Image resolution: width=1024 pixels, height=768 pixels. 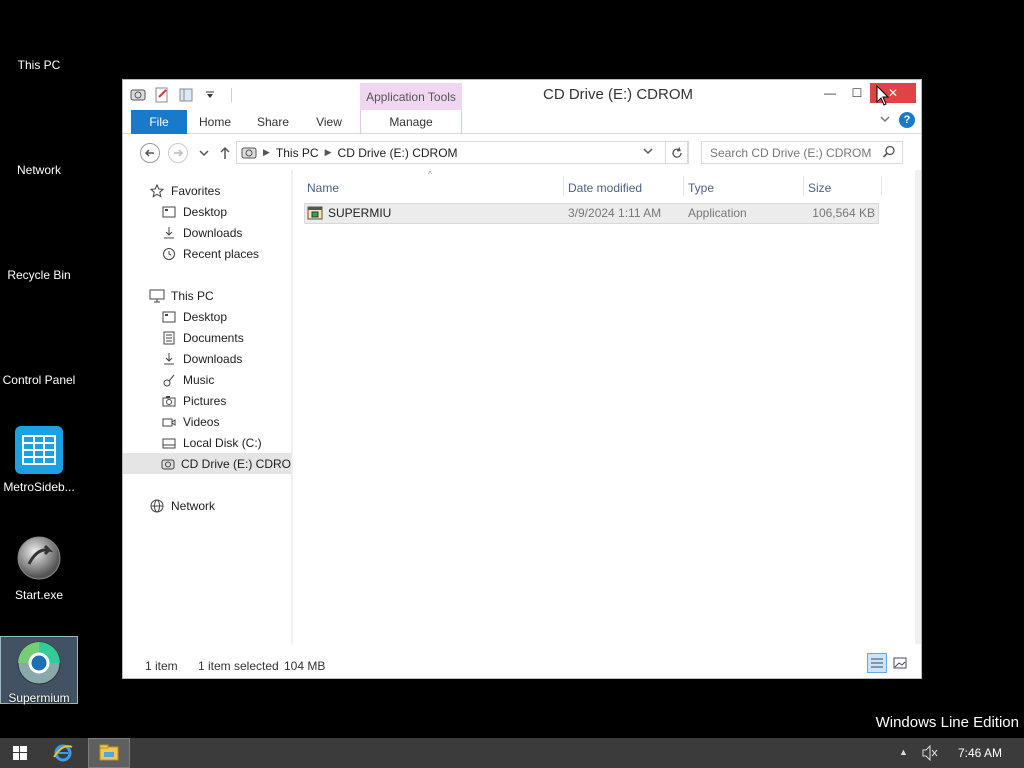 I want to click on file-explorer-icon, so click(x=109, y=752).